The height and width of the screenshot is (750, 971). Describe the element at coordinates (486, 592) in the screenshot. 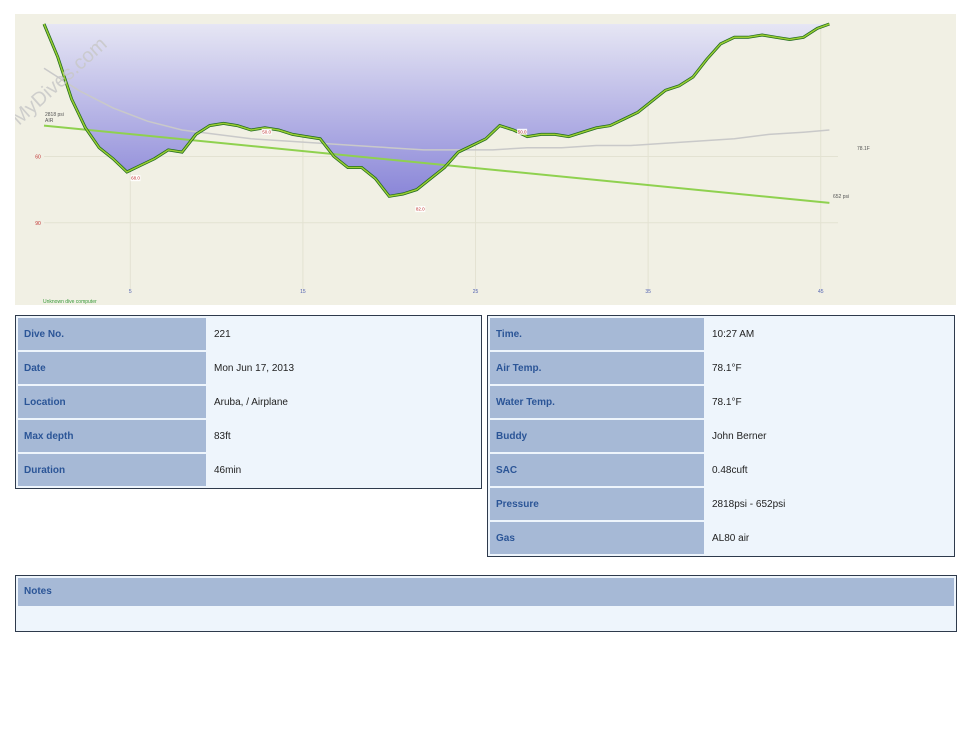

I see `notes-heading: Notes` at that location.